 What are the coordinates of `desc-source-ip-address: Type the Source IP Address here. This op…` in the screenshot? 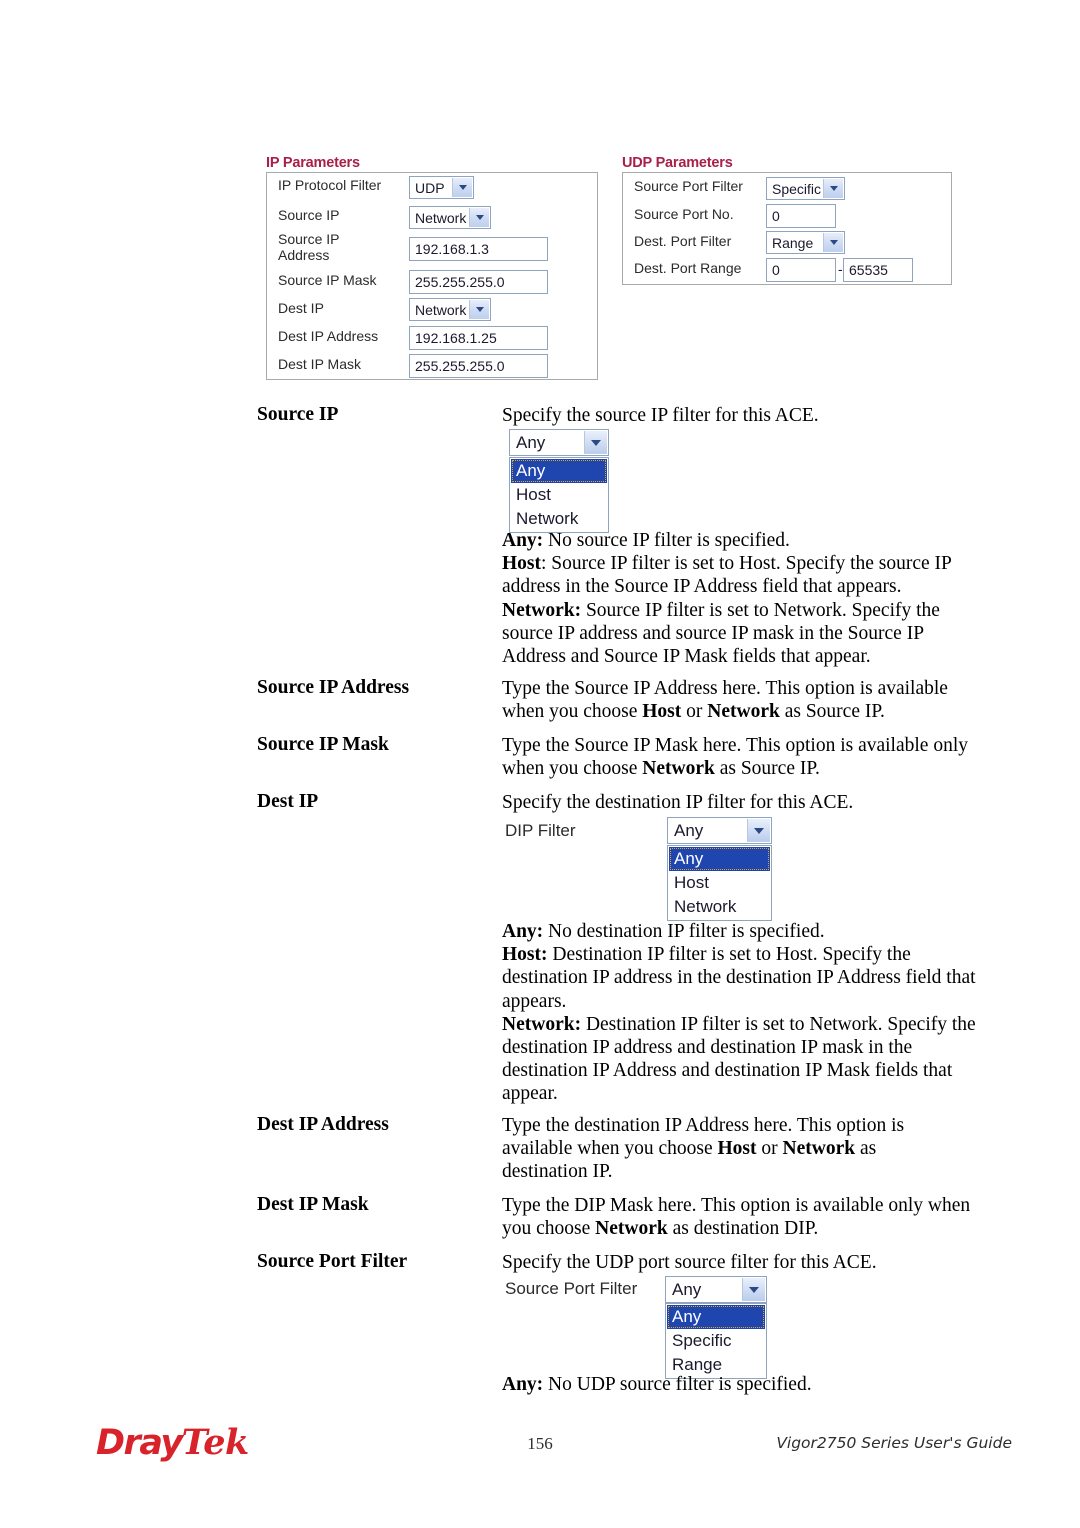 It's located at (725, 700).